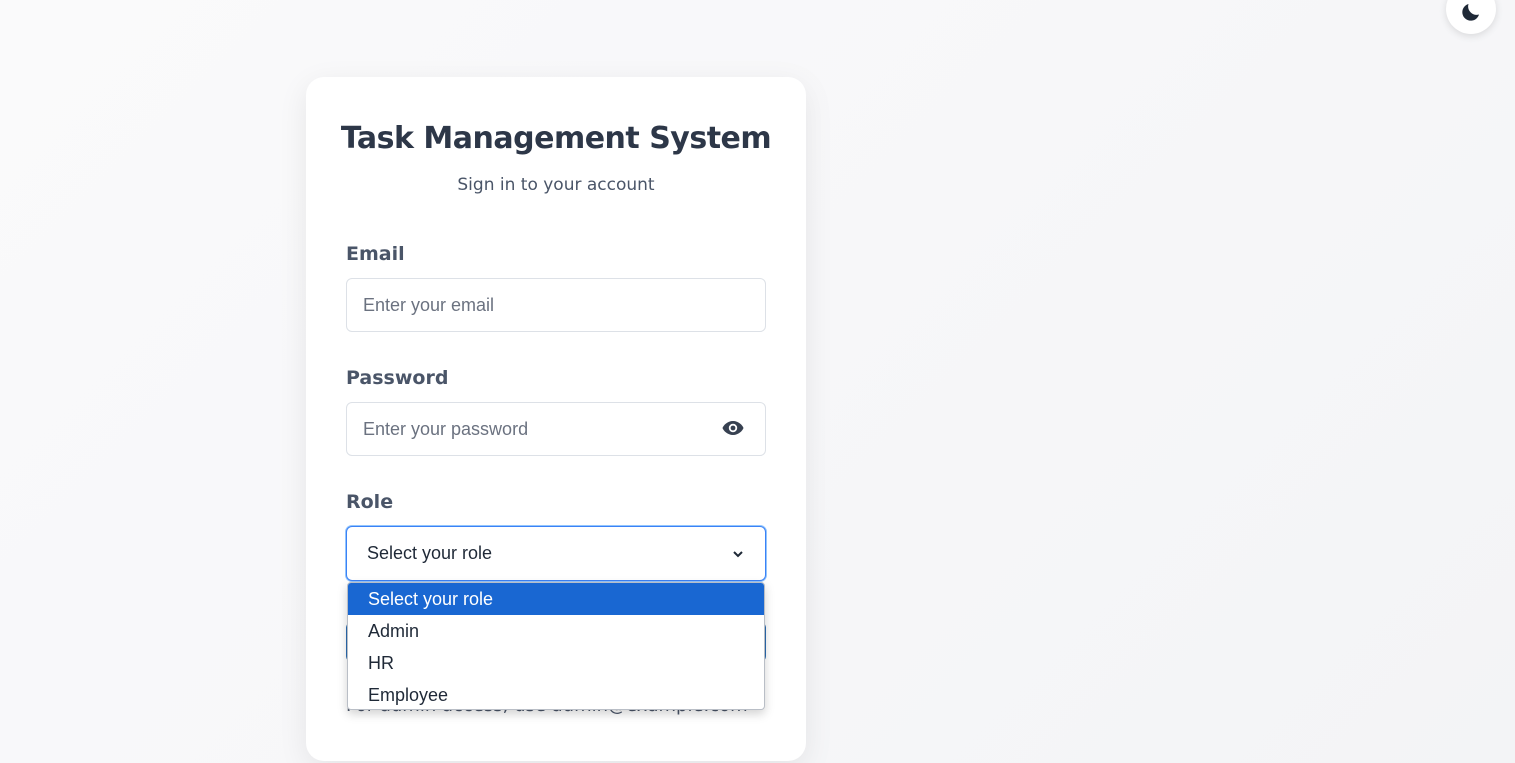  Describe the element at coordinates (370, 502) in the screenshot. I see `role-label: Role` at that location.